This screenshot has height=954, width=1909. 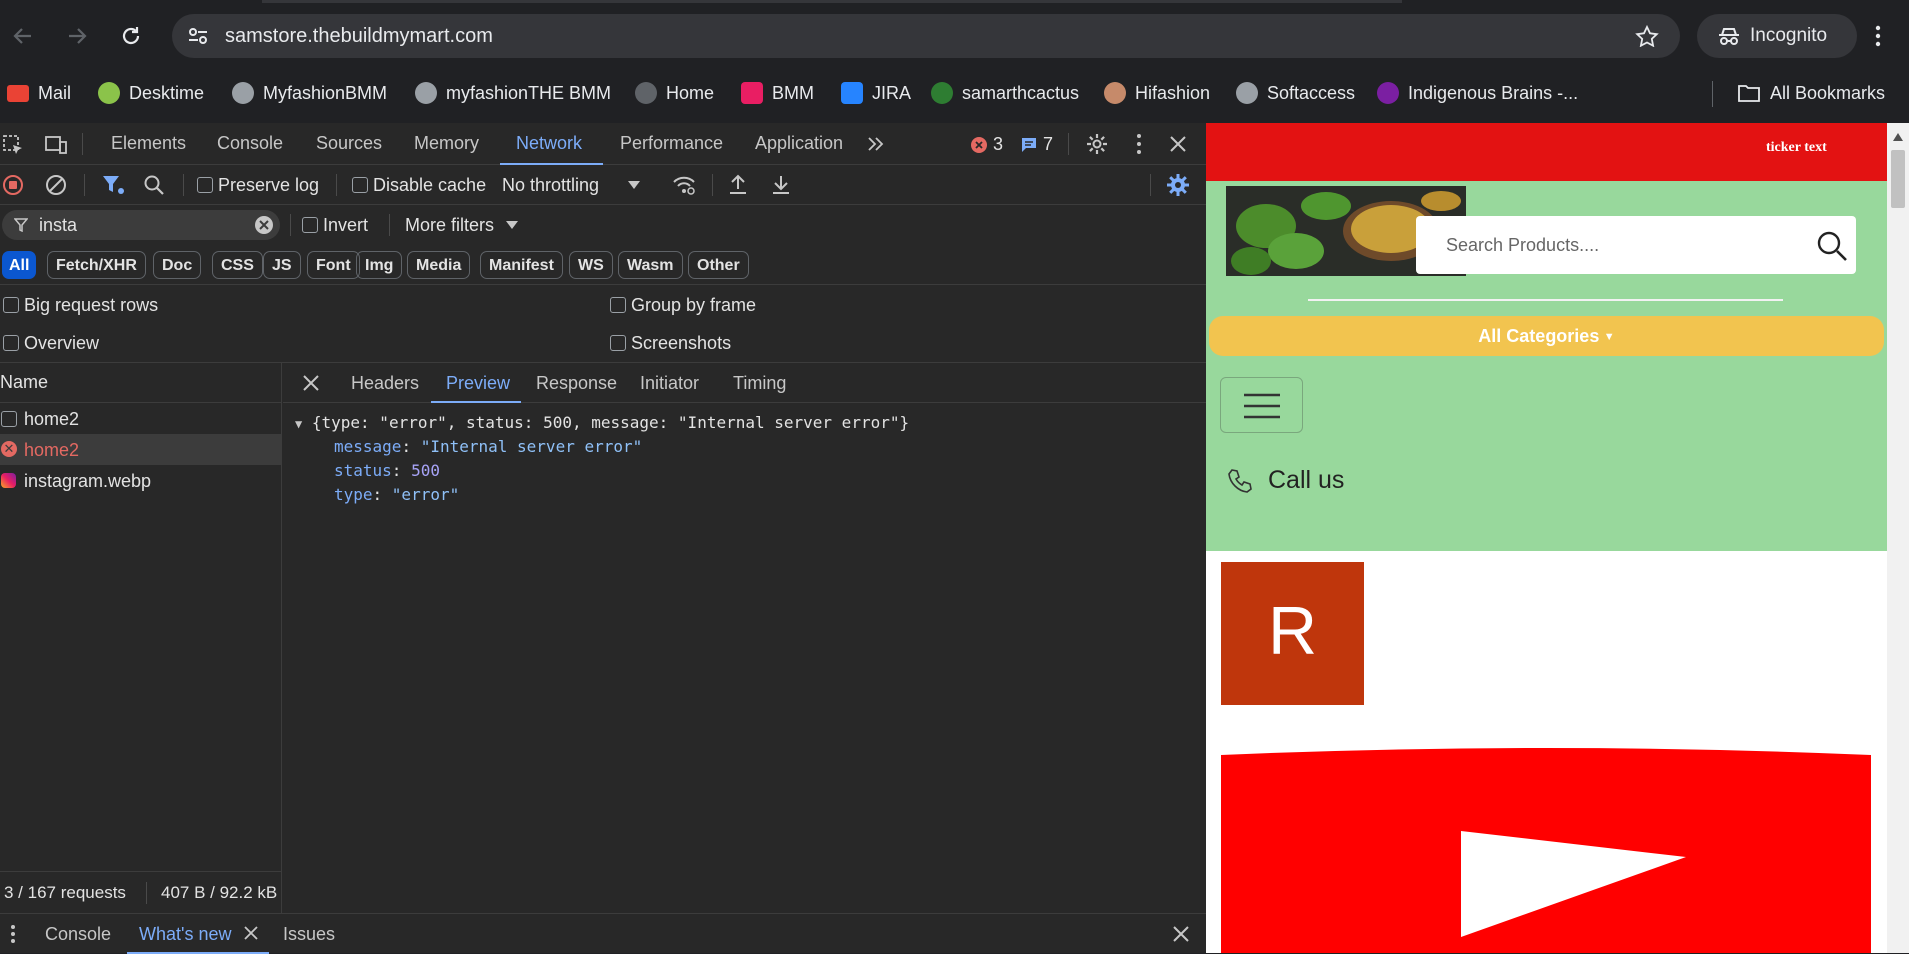 I want to click on tab-elements: Elements, so click(x=148, y=143).